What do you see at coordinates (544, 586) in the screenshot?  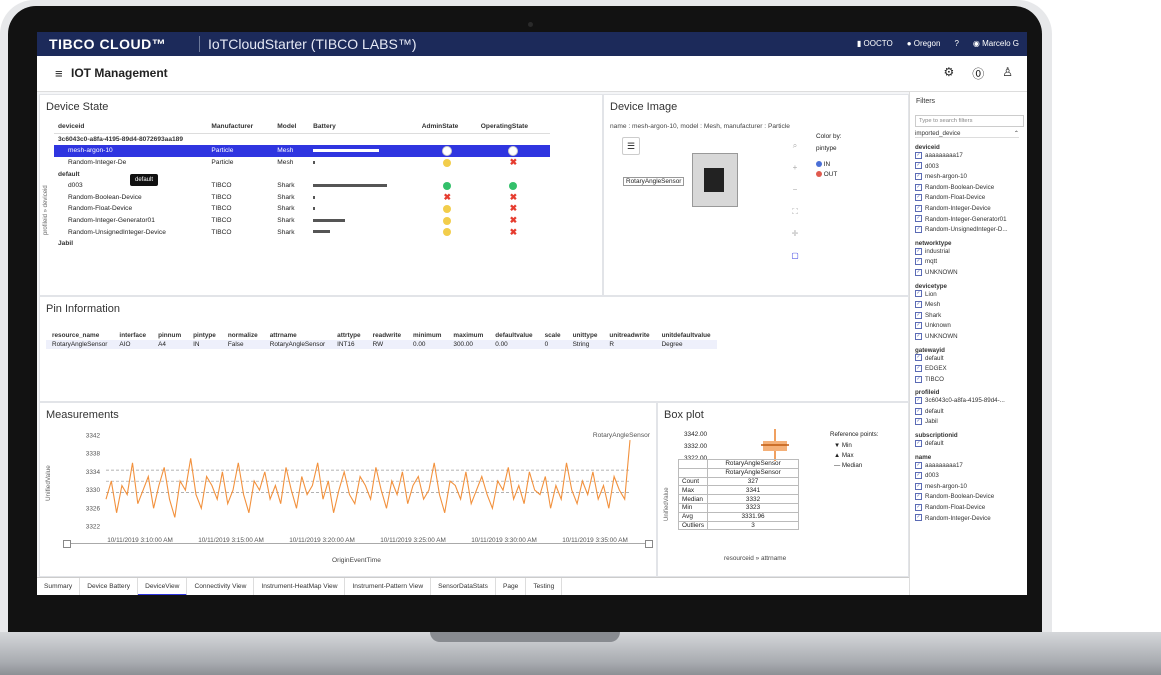 I see `tab: Testing` at bounding box center [544, 586].